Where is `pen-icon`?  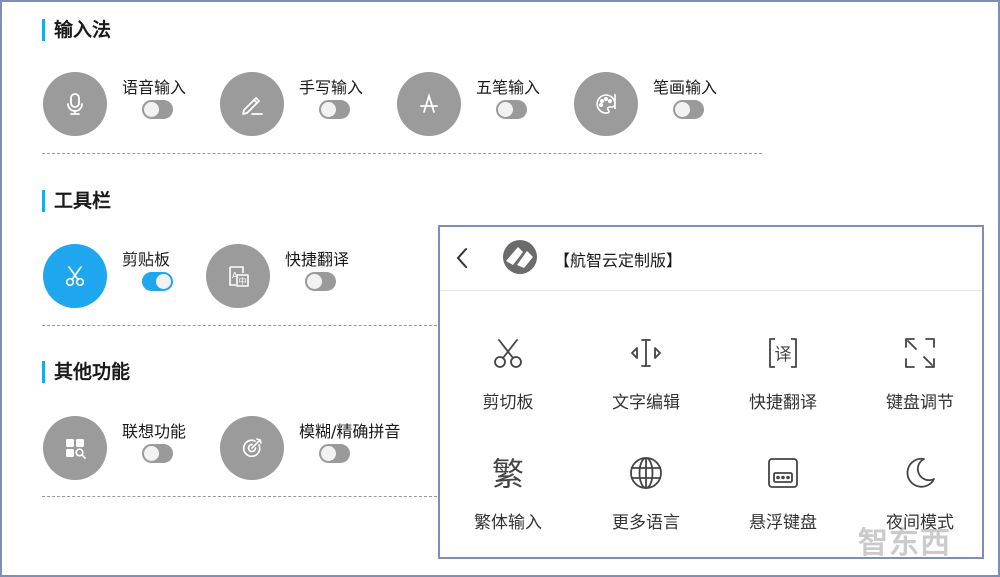
pen-icon is located at coordinates (252, 106).